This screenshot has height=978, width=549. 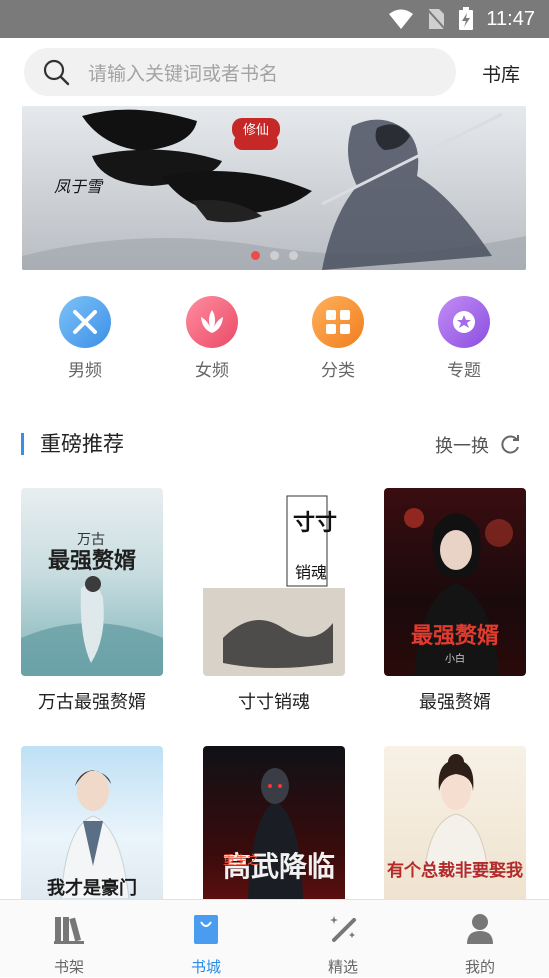 I want to click on tab-featured: 精选, so click(x=343, y=939).